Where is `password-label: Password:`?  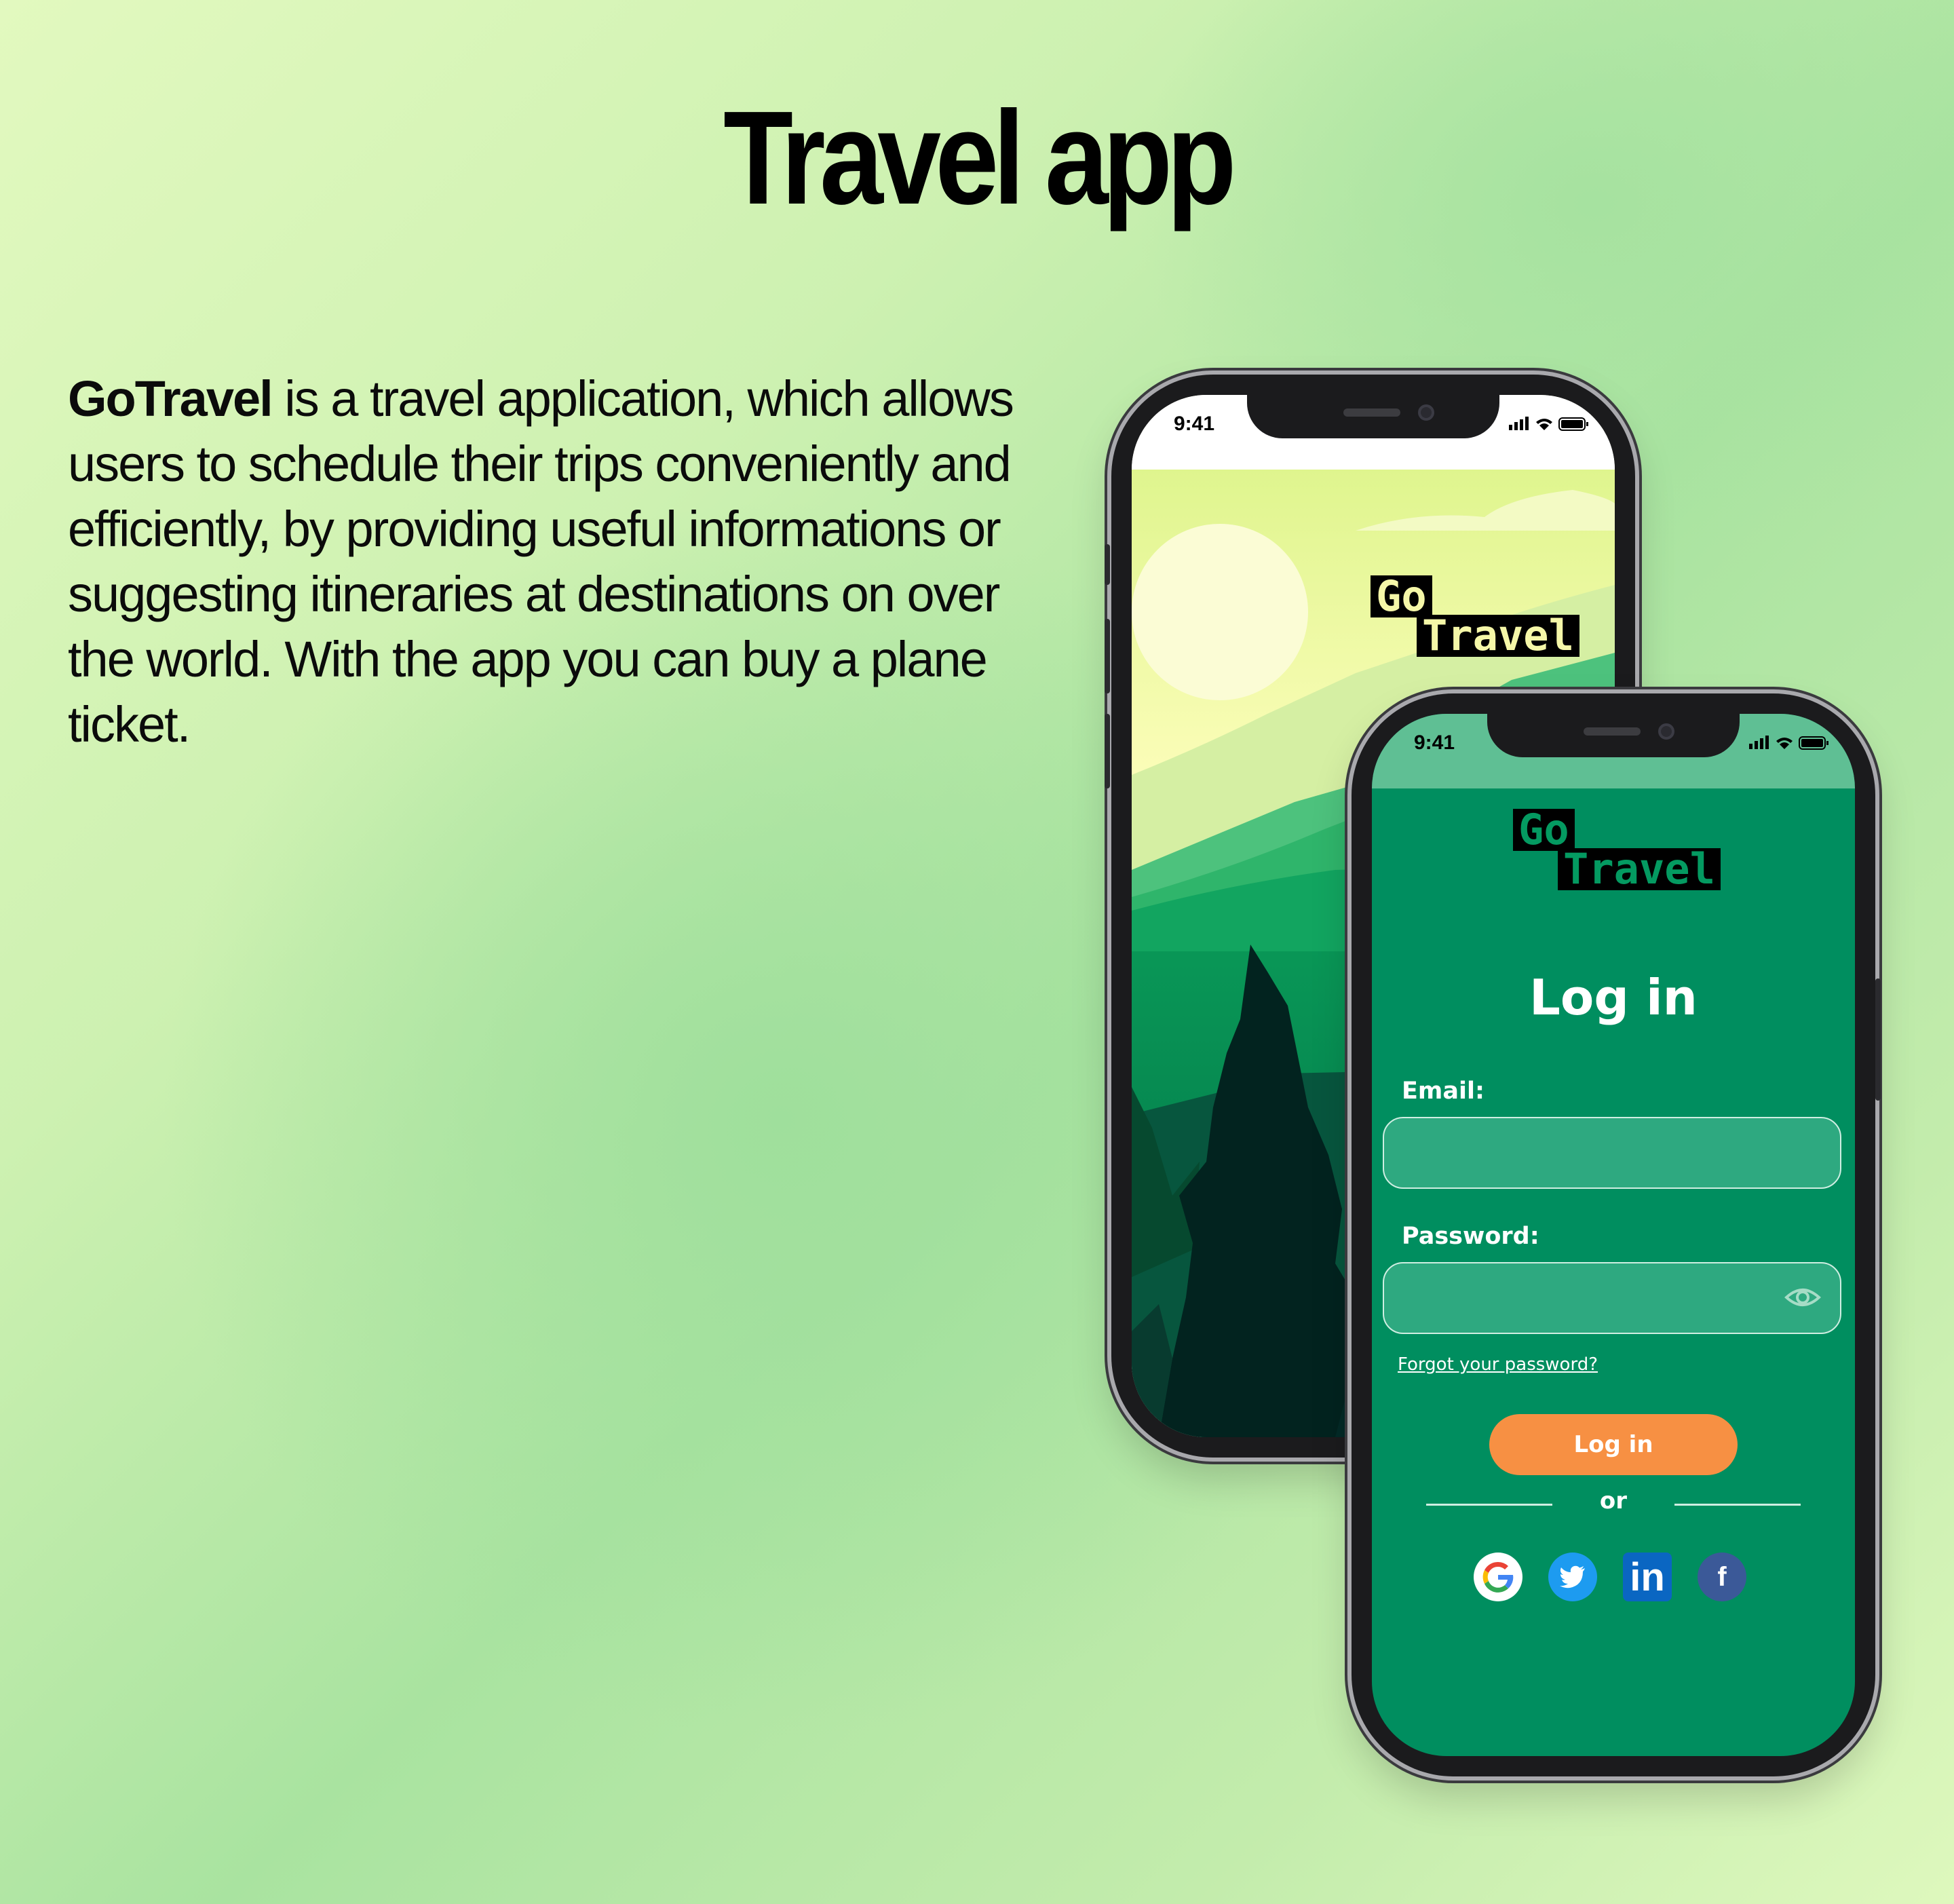
password-label: Password: is located at coordinates (1471, 1236).